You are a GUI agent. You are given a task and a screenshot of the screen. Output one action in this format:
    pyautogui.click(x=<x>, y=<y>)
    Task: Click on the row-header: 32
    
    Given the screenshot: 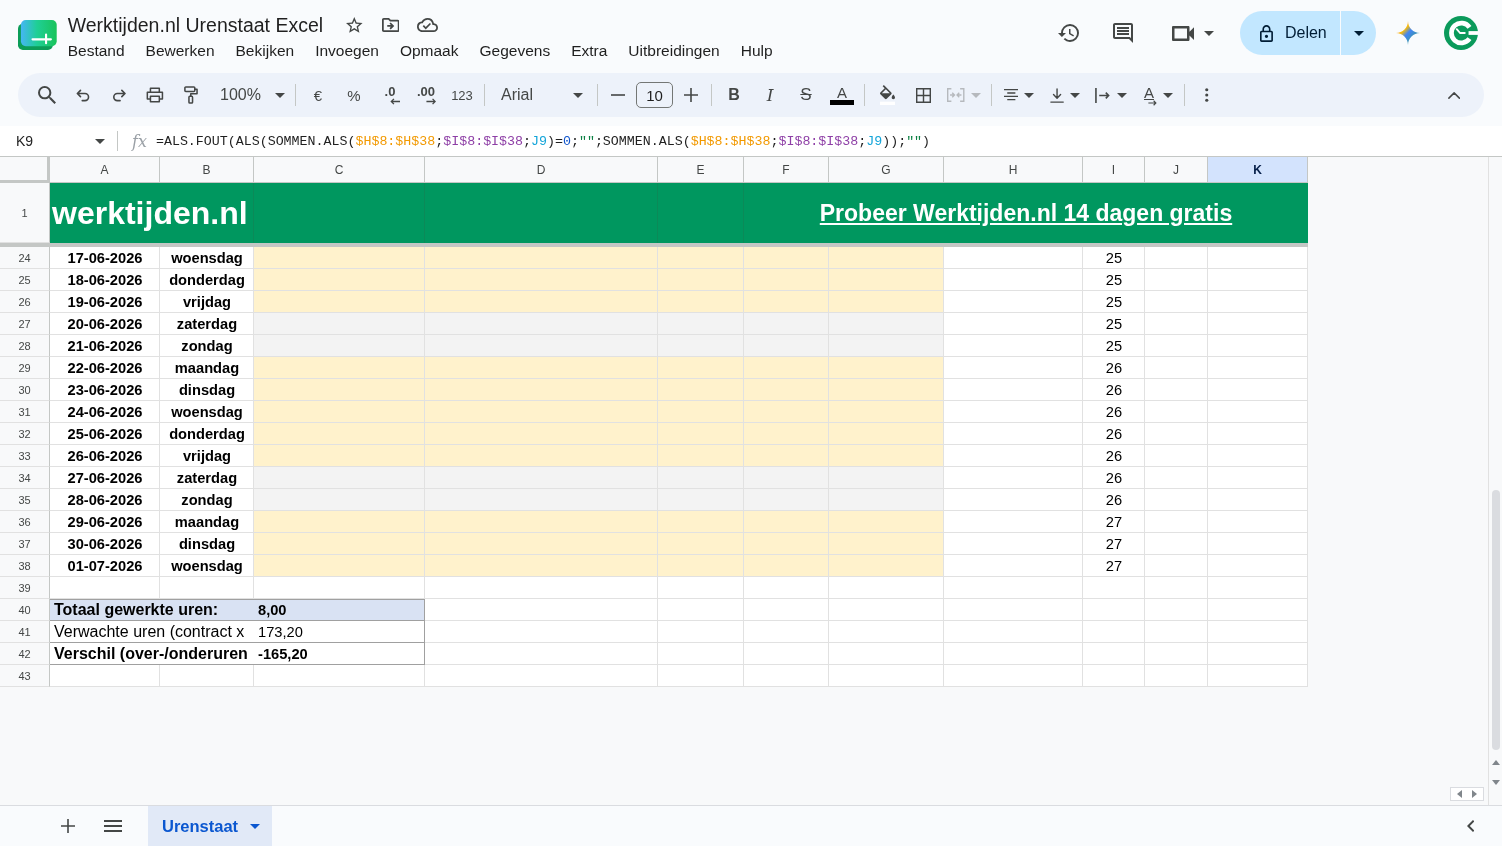 What is the action you would take?
    pyautogui.click(x=25, y=434)
    